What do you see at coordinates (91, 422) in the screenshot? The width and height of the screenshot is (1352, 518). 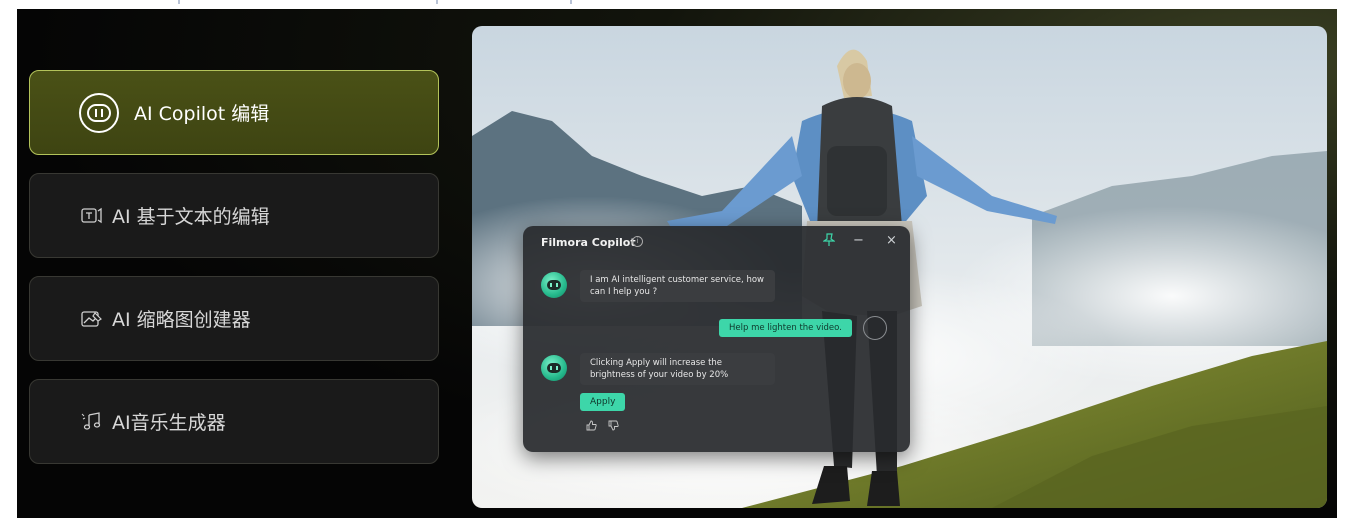 I see `music-note-icon` at bounding box center [91, 422].